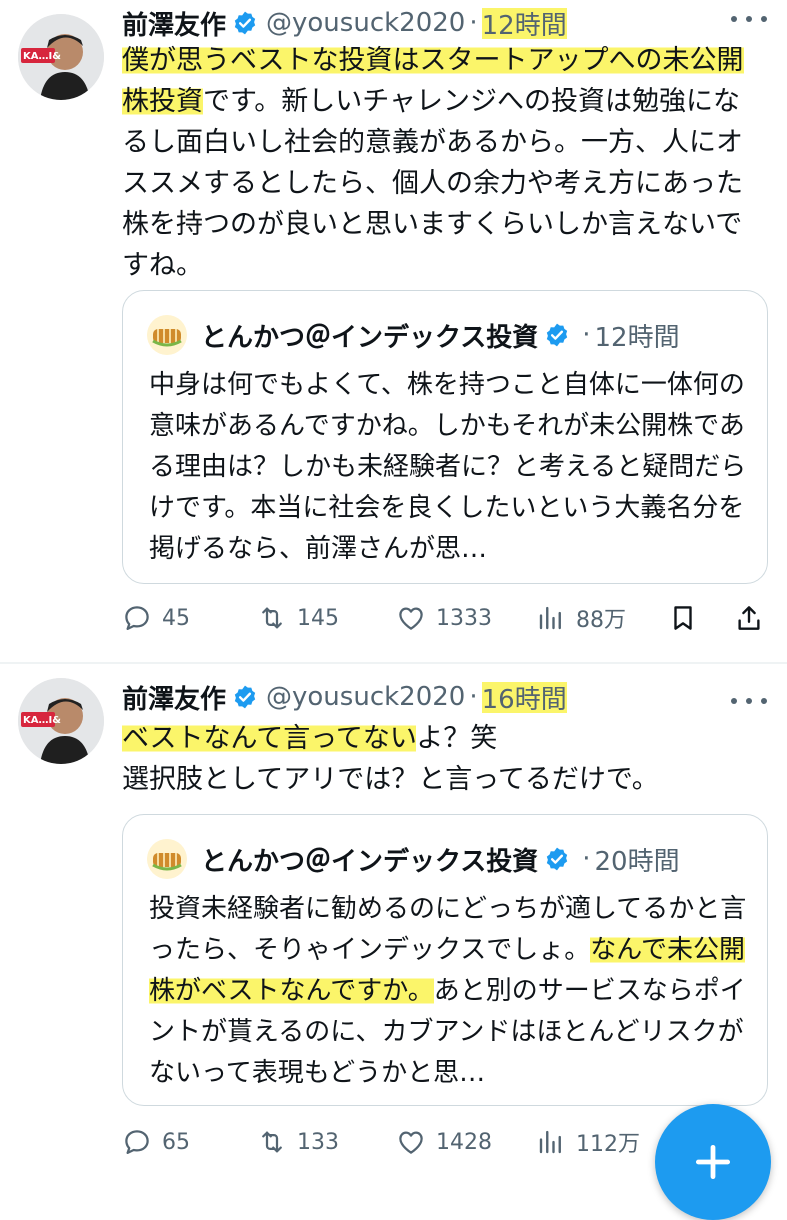 This screenshot has width=787, height=1220. Describe the element at coordinates (156, 1142) in the screenshot. I see `reply-button: 65` at that location.